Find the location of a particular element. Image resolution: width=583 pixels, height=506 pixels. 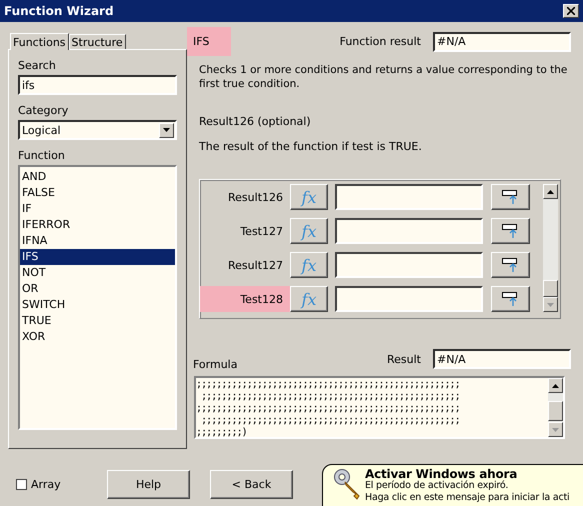

category-label: Category is located at coordinates (44, 110).